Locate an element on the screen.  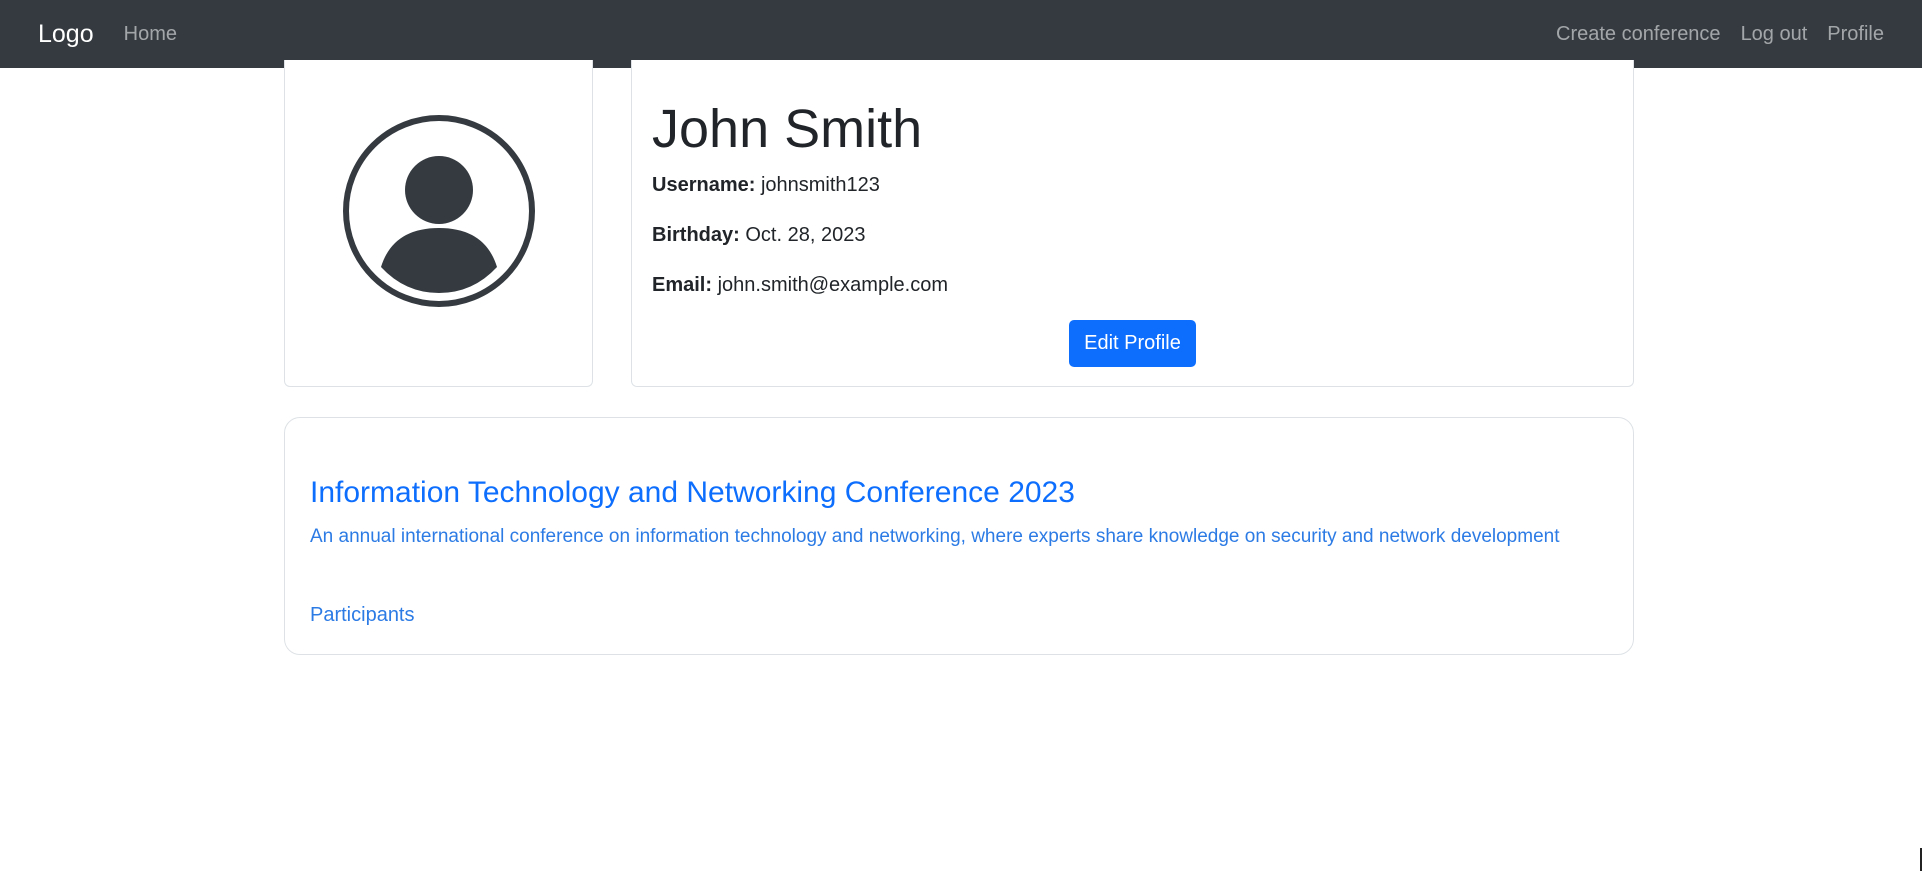
username-value: johnsmith123 is located at coordinates (820, 185).